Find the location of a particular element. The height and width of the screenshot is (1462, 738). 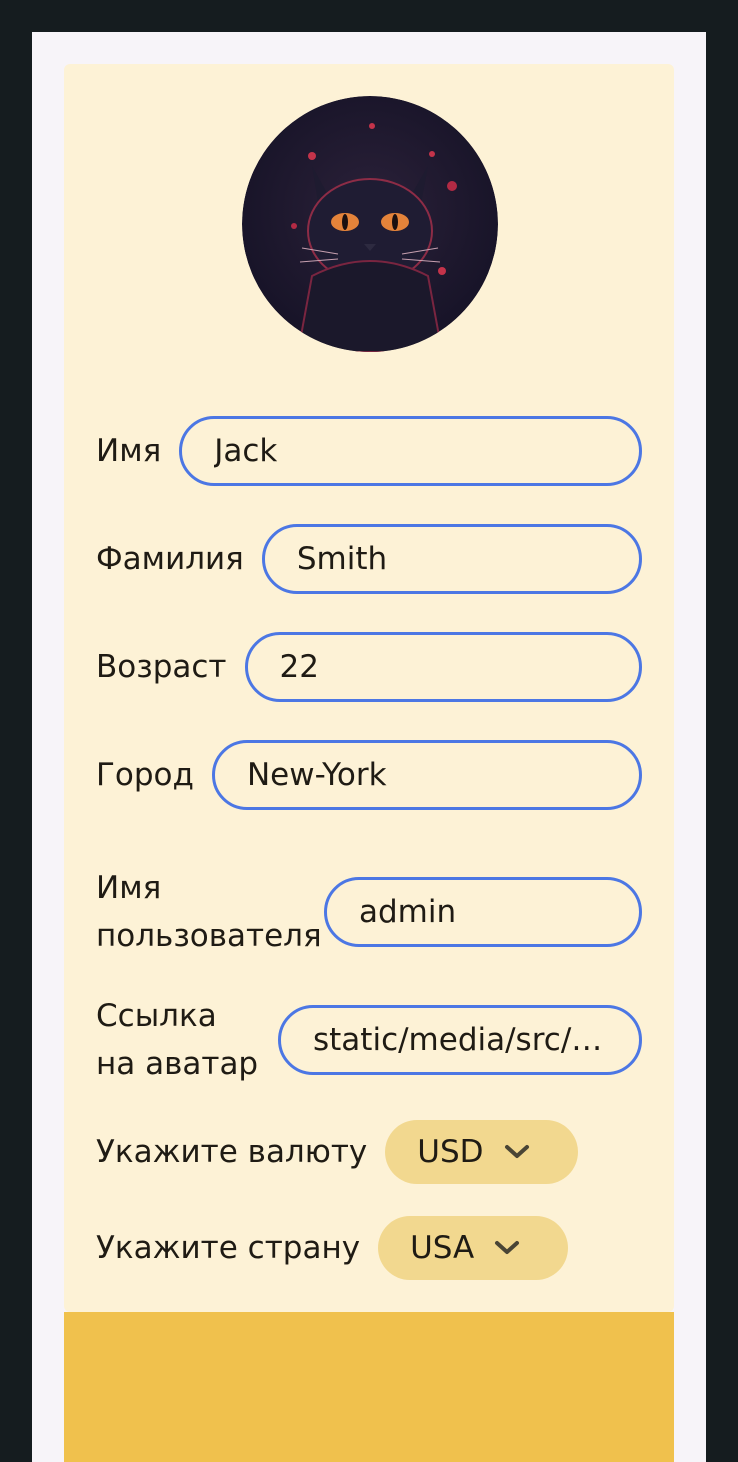

last-name-row: Фамилия Smith is located at coordinates (369, 559).